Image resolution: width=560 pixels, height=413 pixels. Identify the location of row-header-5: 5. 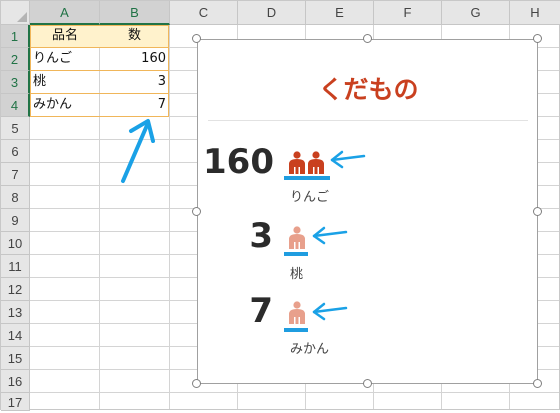
(15, 128).